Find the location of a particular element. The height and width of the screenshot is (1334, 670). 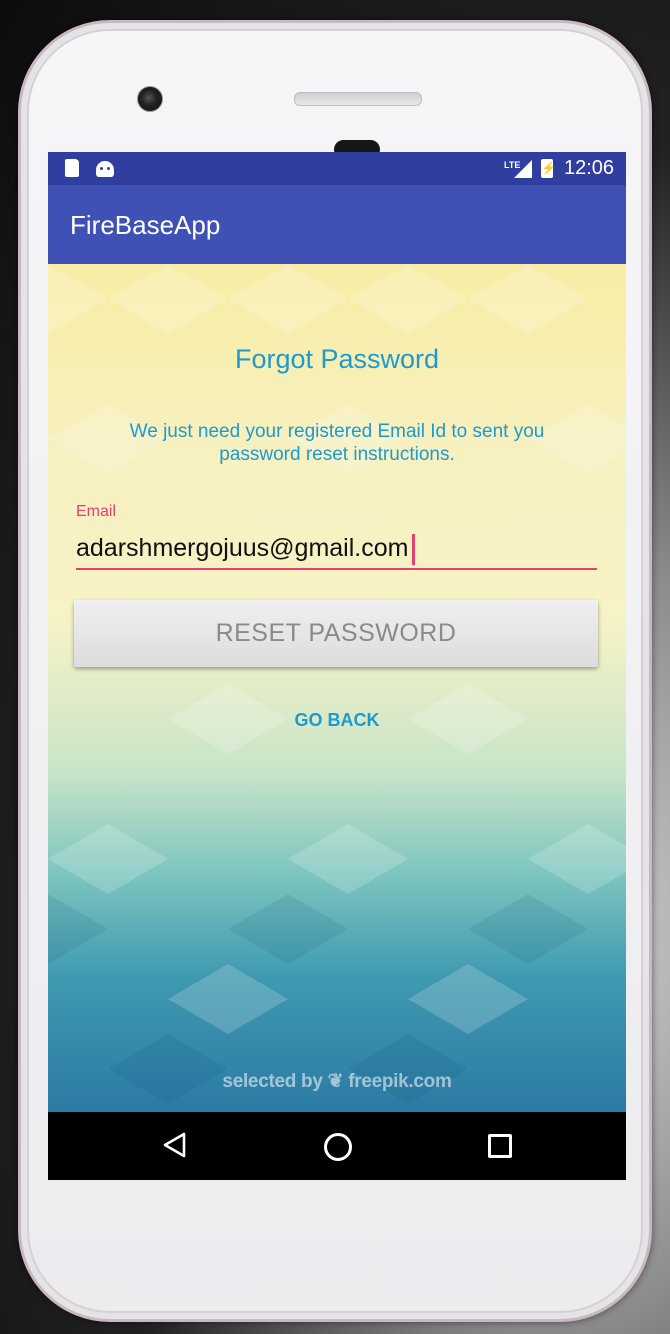

front-camera is located at coordinates (150, 99).